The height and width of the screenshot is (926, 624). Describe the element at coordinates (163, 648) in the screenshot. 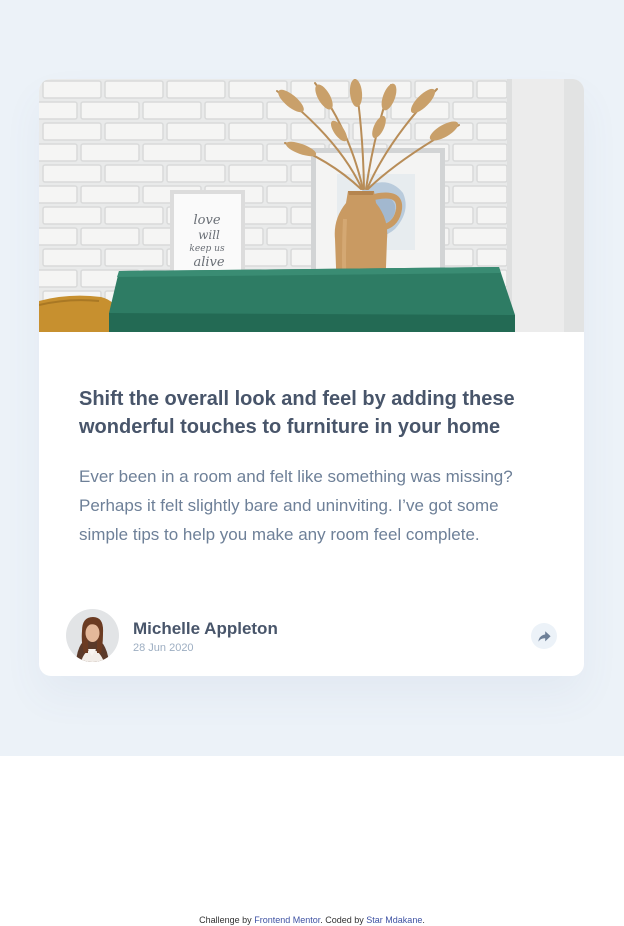

I see `publish-date: 28 Jun 2020` at that location.